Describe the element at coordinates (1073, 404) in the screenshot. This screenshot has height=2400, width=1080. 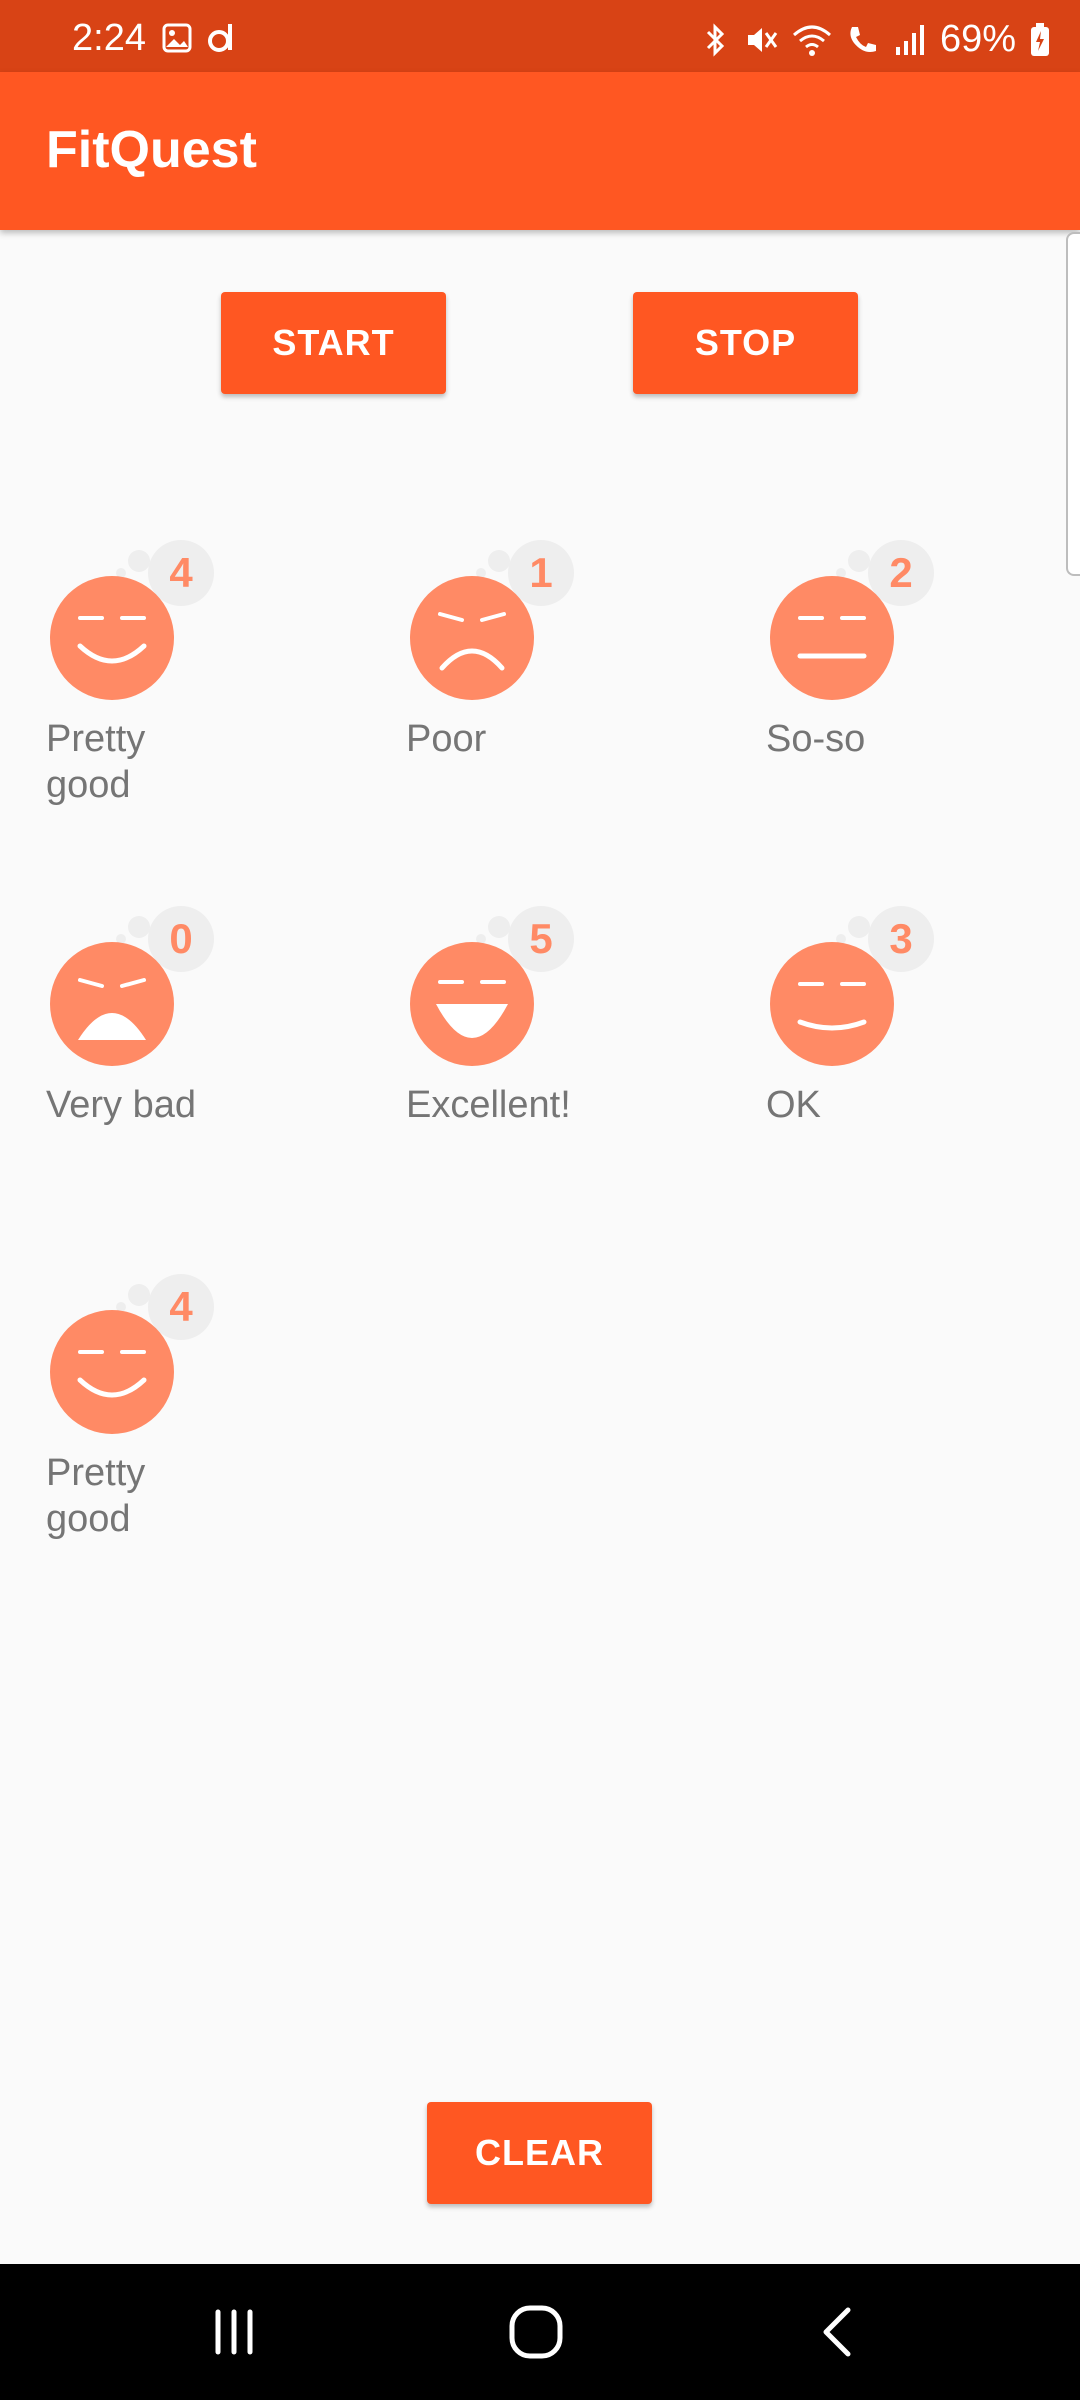
I see `scrollbar` at that location.